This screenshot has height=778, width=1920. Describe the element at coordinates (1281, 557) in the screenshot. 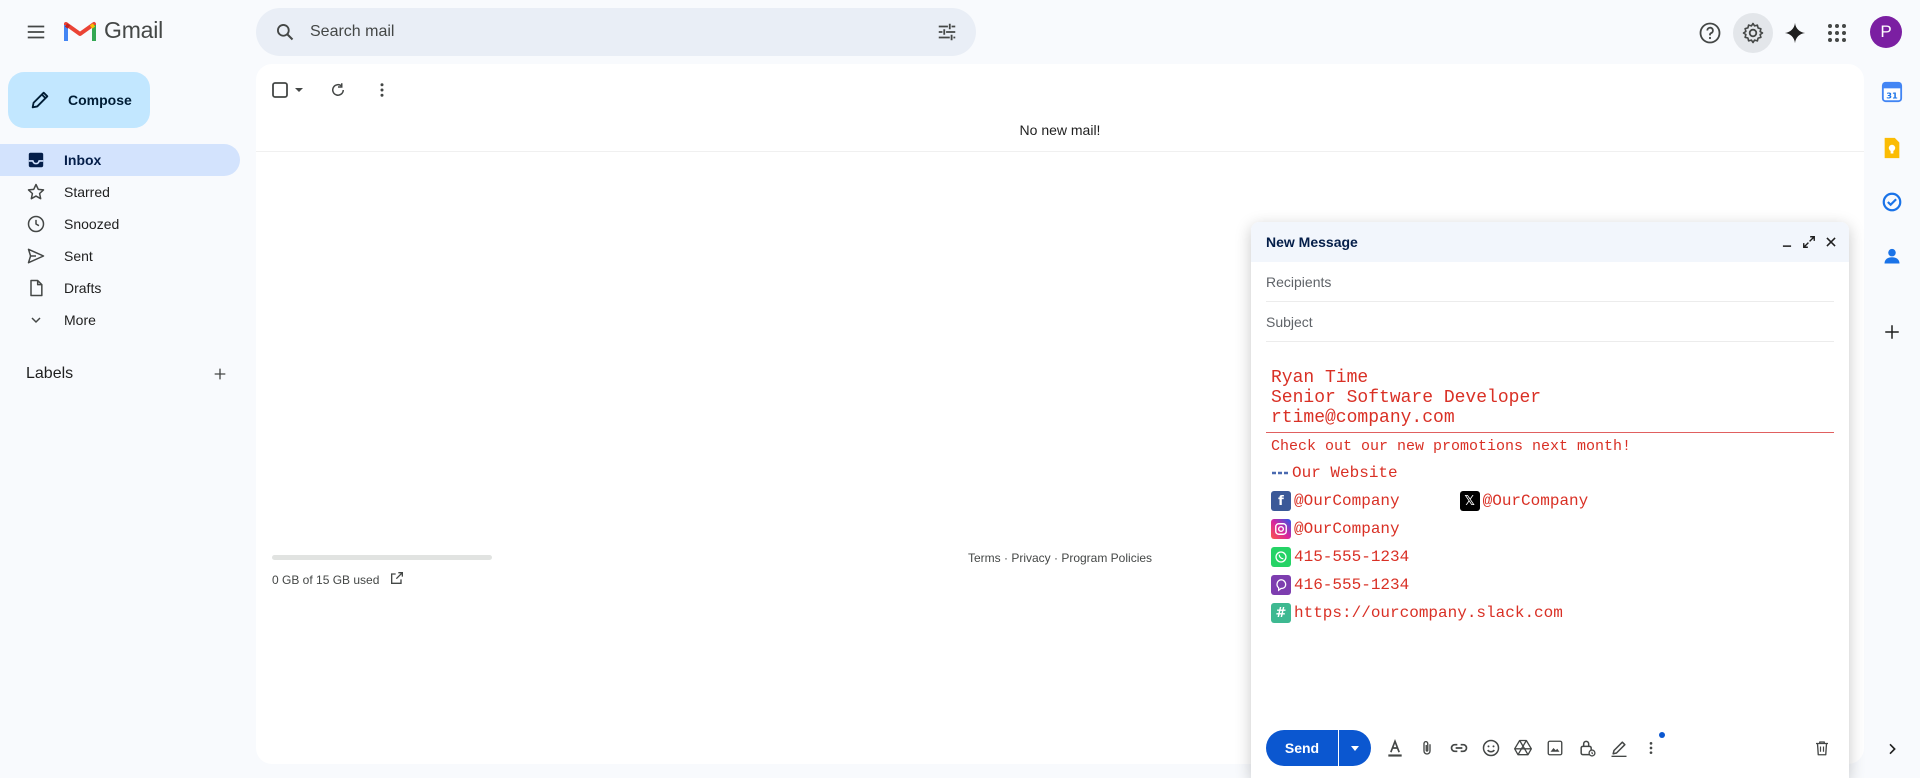

I see `whatsapp-icon` at that location.